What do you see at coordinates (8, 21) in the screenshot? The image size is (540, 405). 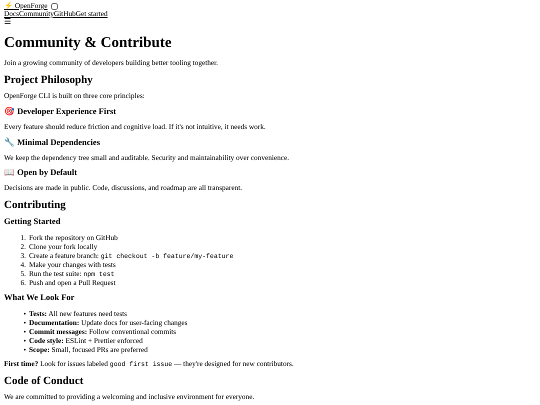 I see `menu-button: ☰` at bounding box center [8, 21].